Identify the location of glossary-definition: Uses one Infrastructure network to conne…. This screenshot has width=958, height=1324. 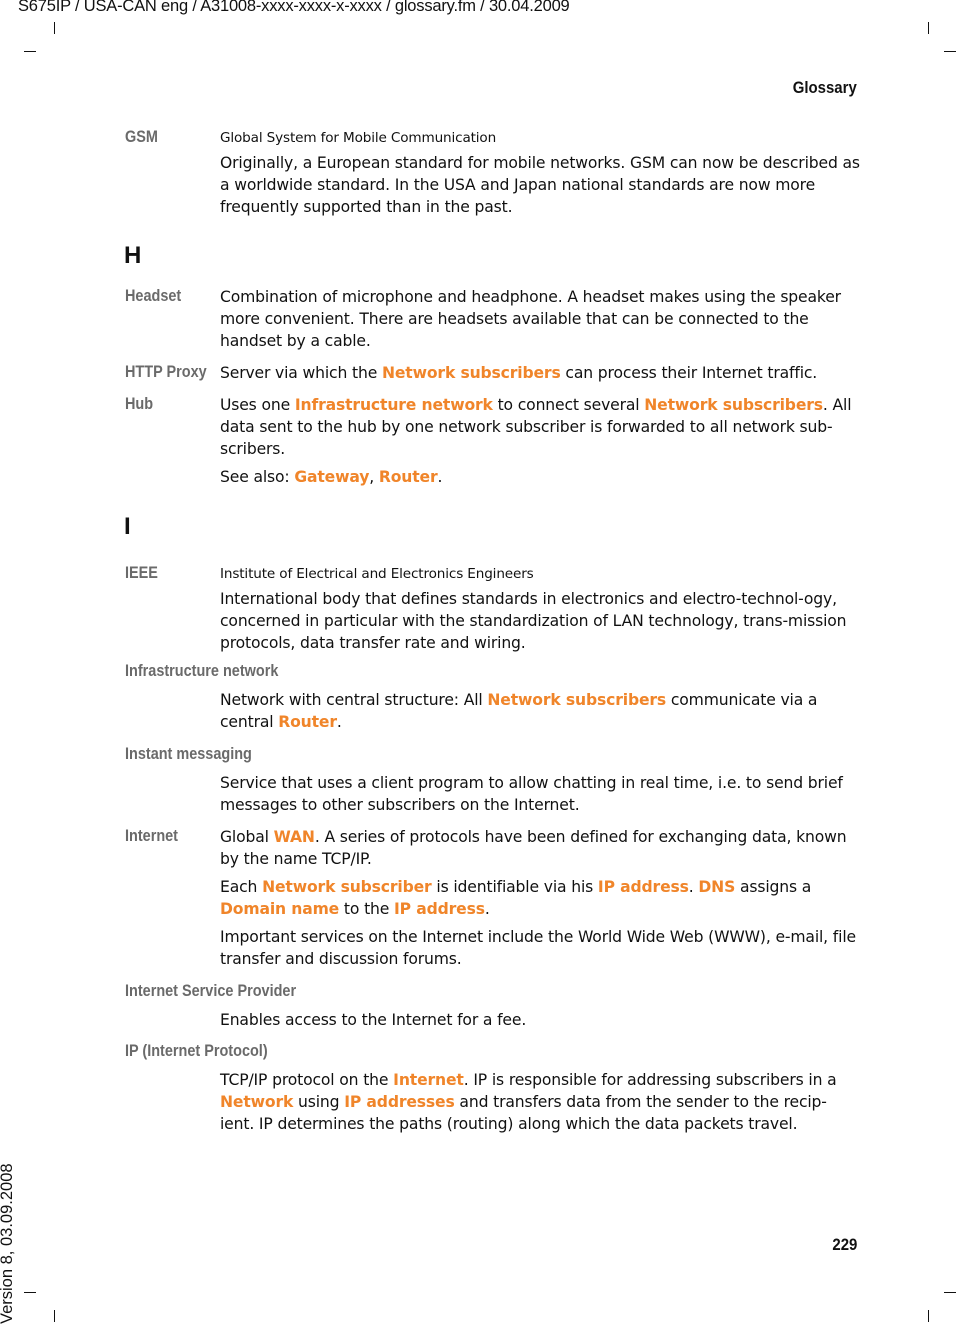
(540, 441).